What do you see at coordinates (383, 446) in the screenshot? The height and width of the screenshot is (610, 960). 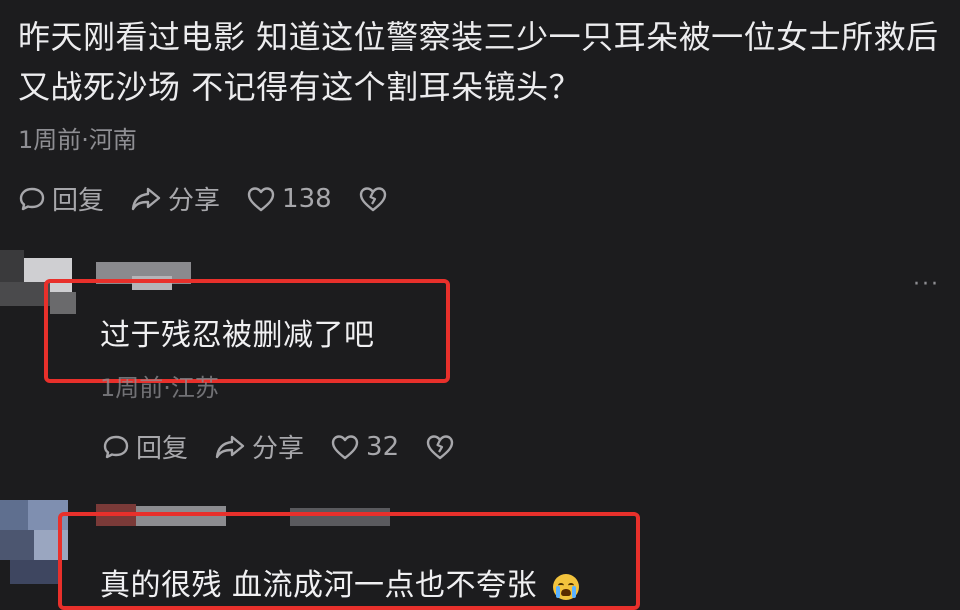 I see `like-count: 32` at bounding box center [383, 446].